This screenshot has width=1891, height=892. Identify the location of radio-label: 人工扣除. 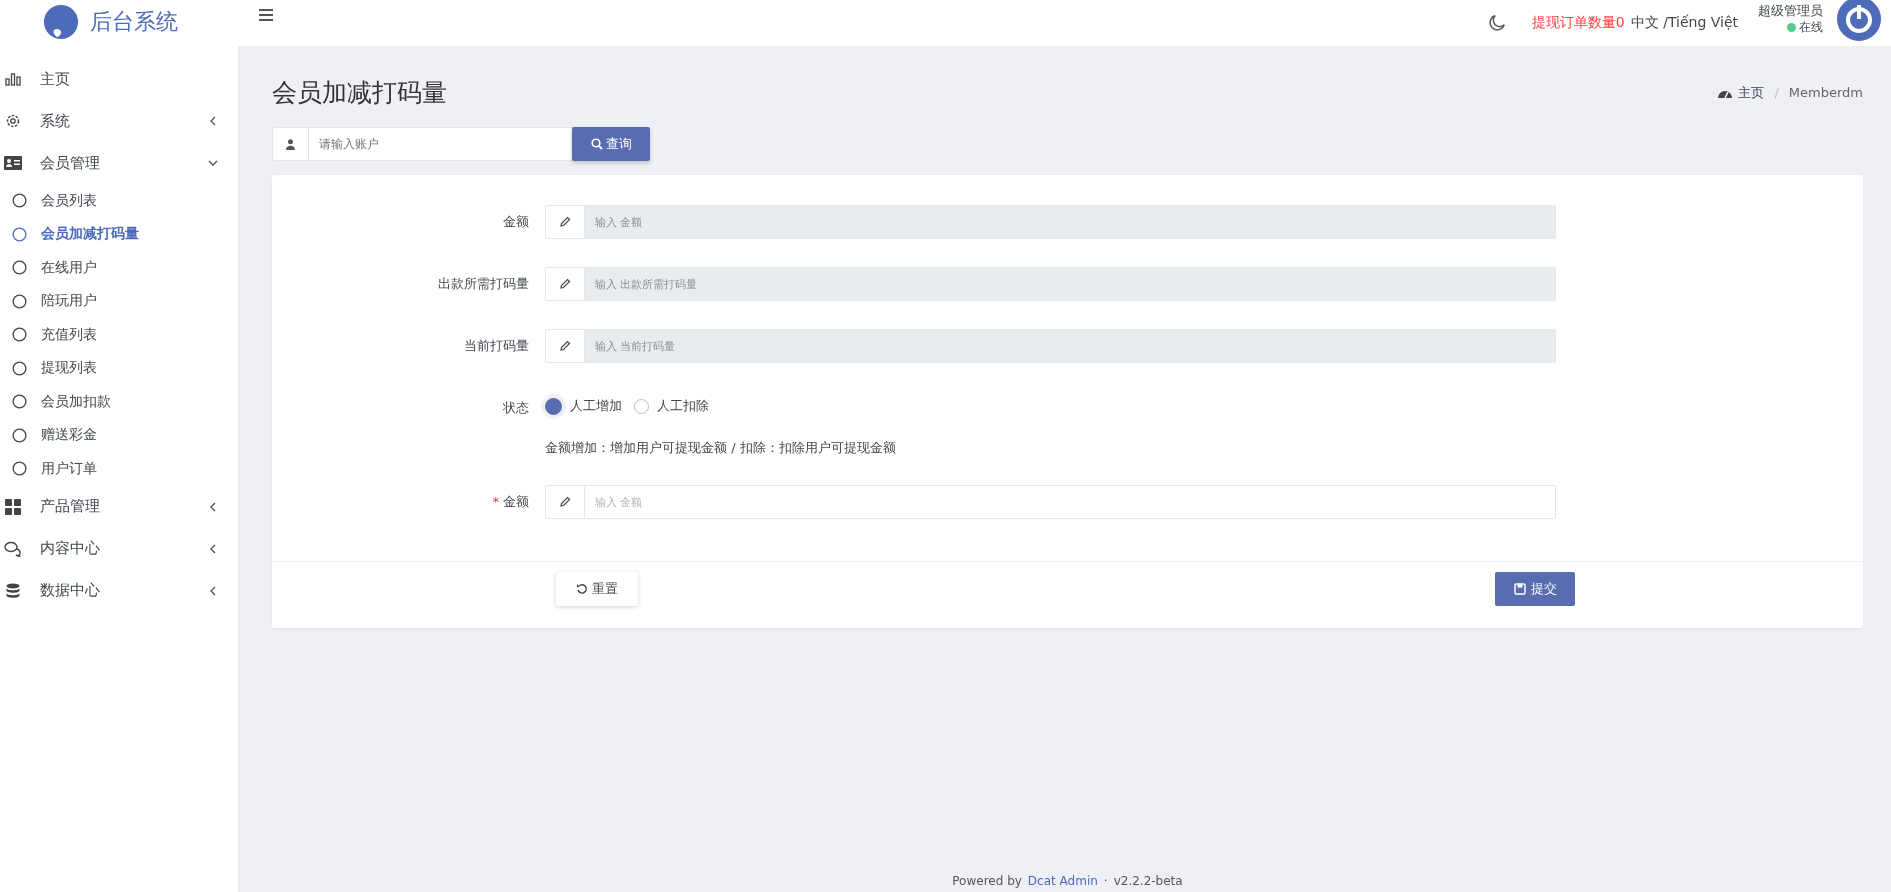
(683, 406).